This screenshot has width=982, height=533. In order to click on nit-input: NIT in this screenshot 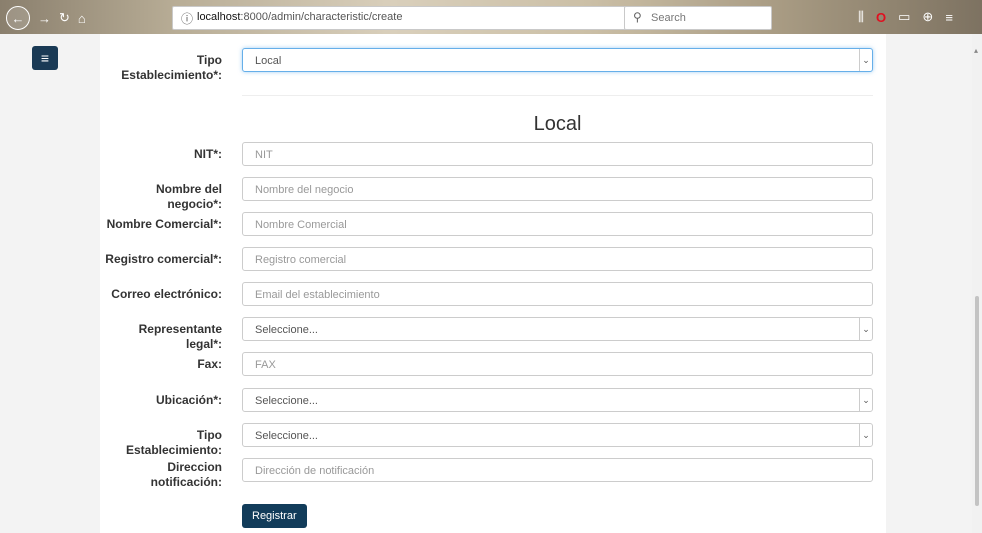, I will do `click(557, 154)`.